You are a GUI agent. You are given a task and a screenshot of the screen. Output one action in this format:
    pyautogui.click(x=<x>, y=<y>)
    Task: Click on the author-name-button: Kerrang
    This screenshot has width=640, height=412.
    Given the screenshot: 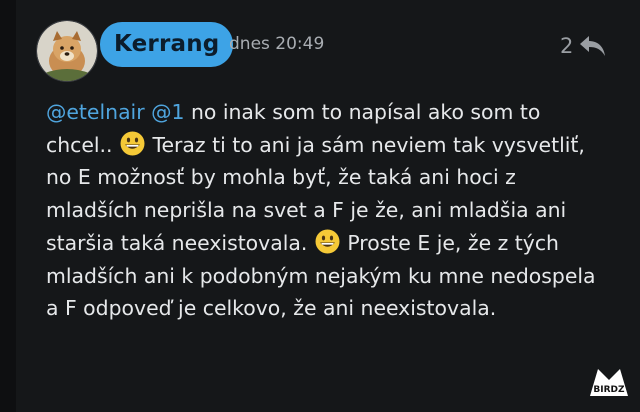 What is the action you would take?
    pyautogui.click(x=167, y=44)
    